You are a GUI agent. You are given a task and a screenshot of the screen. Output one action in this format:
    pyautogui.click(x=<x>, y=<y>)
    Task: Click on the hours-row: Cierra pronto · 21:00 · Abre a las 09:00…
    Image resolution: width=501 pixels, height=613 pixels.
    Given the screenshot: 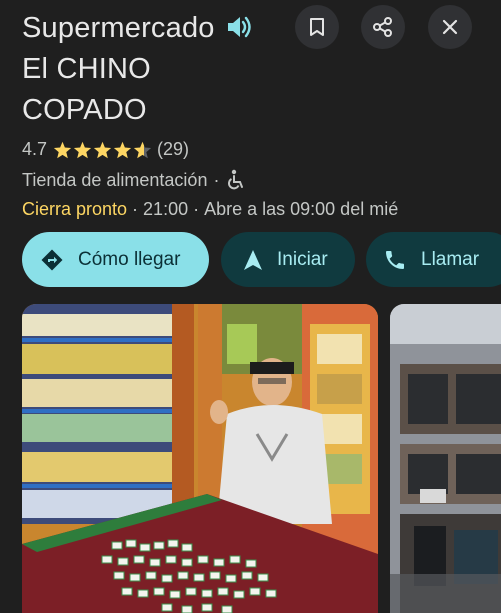 What is the action you would take?
    pyautogui.click(x=210, y=209)
    